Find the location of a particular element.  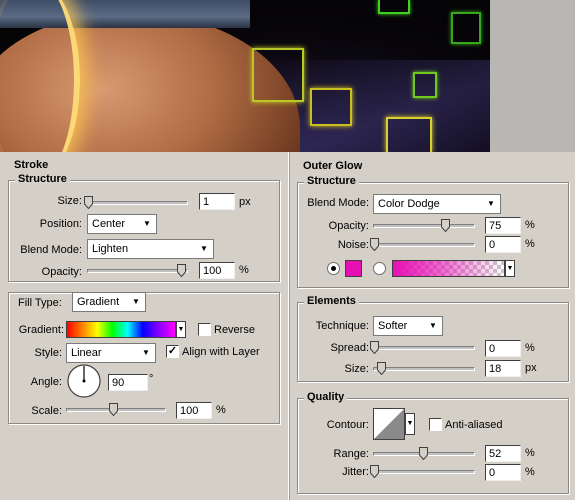

contour-label: Contour: is located at coordinates (347, 425).